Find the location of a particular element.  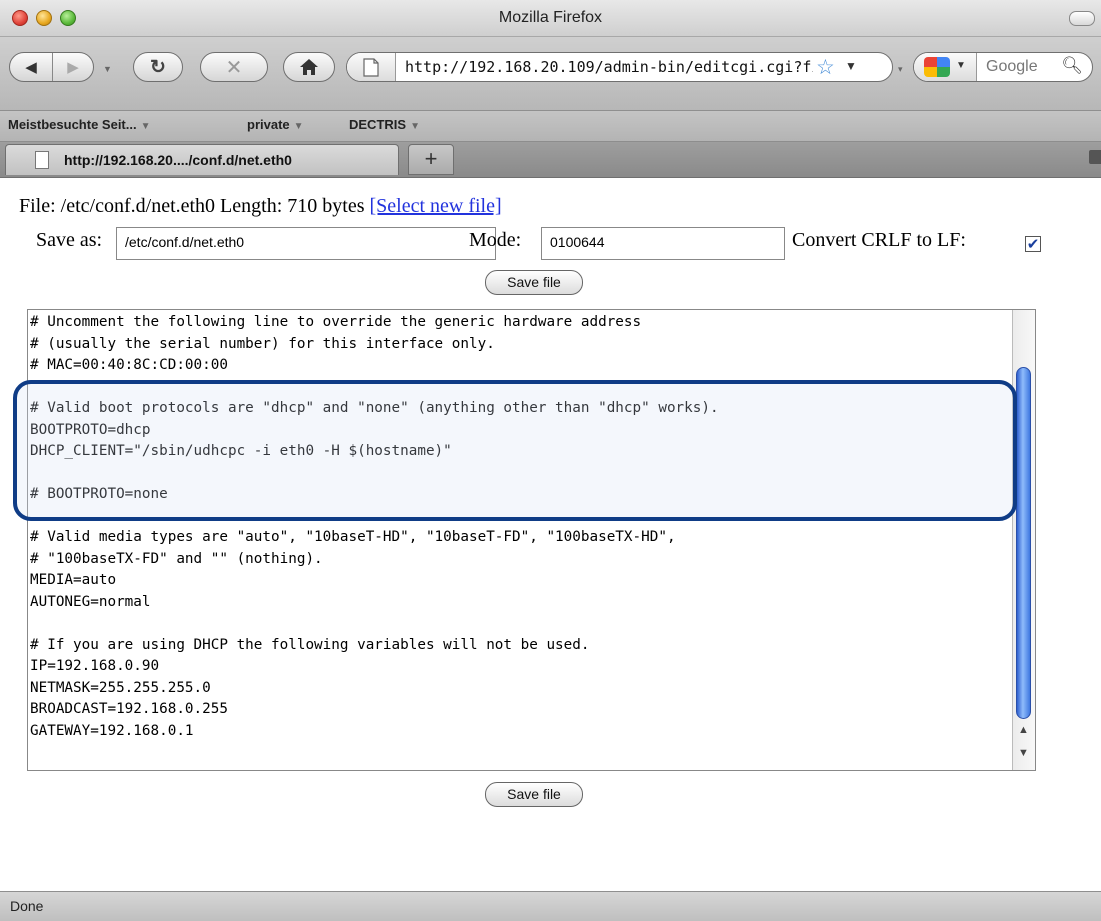

convert-crlf-label: Convert CRLF to LF: is located at coordinates (879, 240).